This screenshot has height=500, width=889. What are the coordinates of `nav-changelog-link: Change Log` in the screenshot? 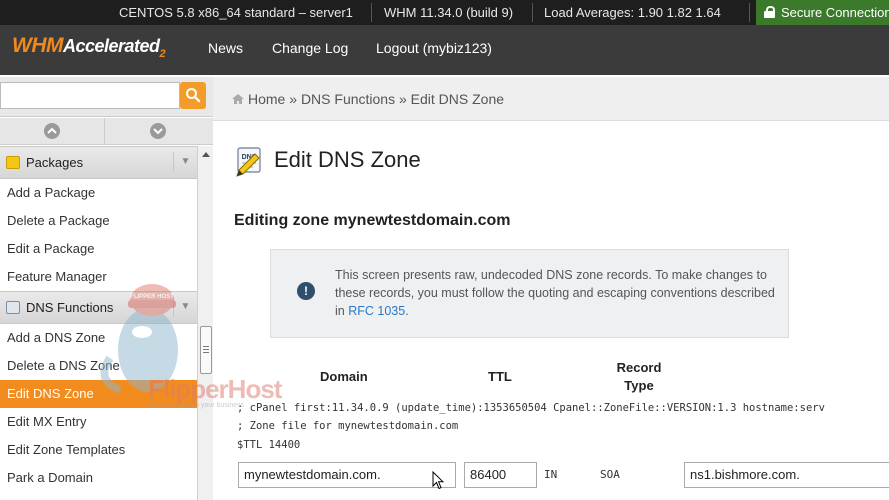 It's located at (310, 48).